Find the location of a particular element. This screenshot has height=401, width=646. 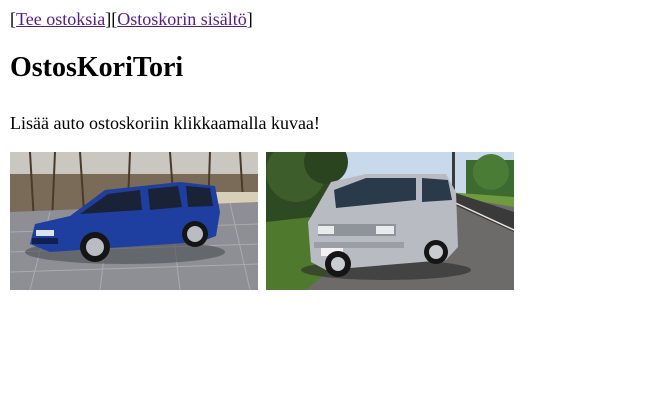

blue-station-wagon-photo is located at coordinates (134, 221).